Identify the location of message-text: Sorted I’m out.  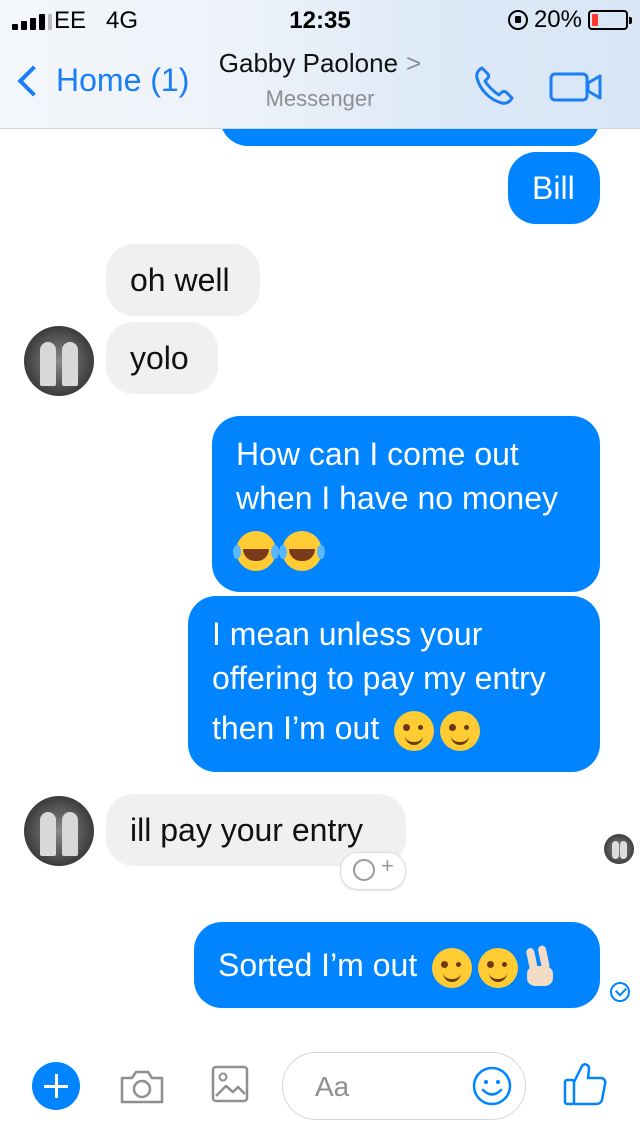
(318, 965).